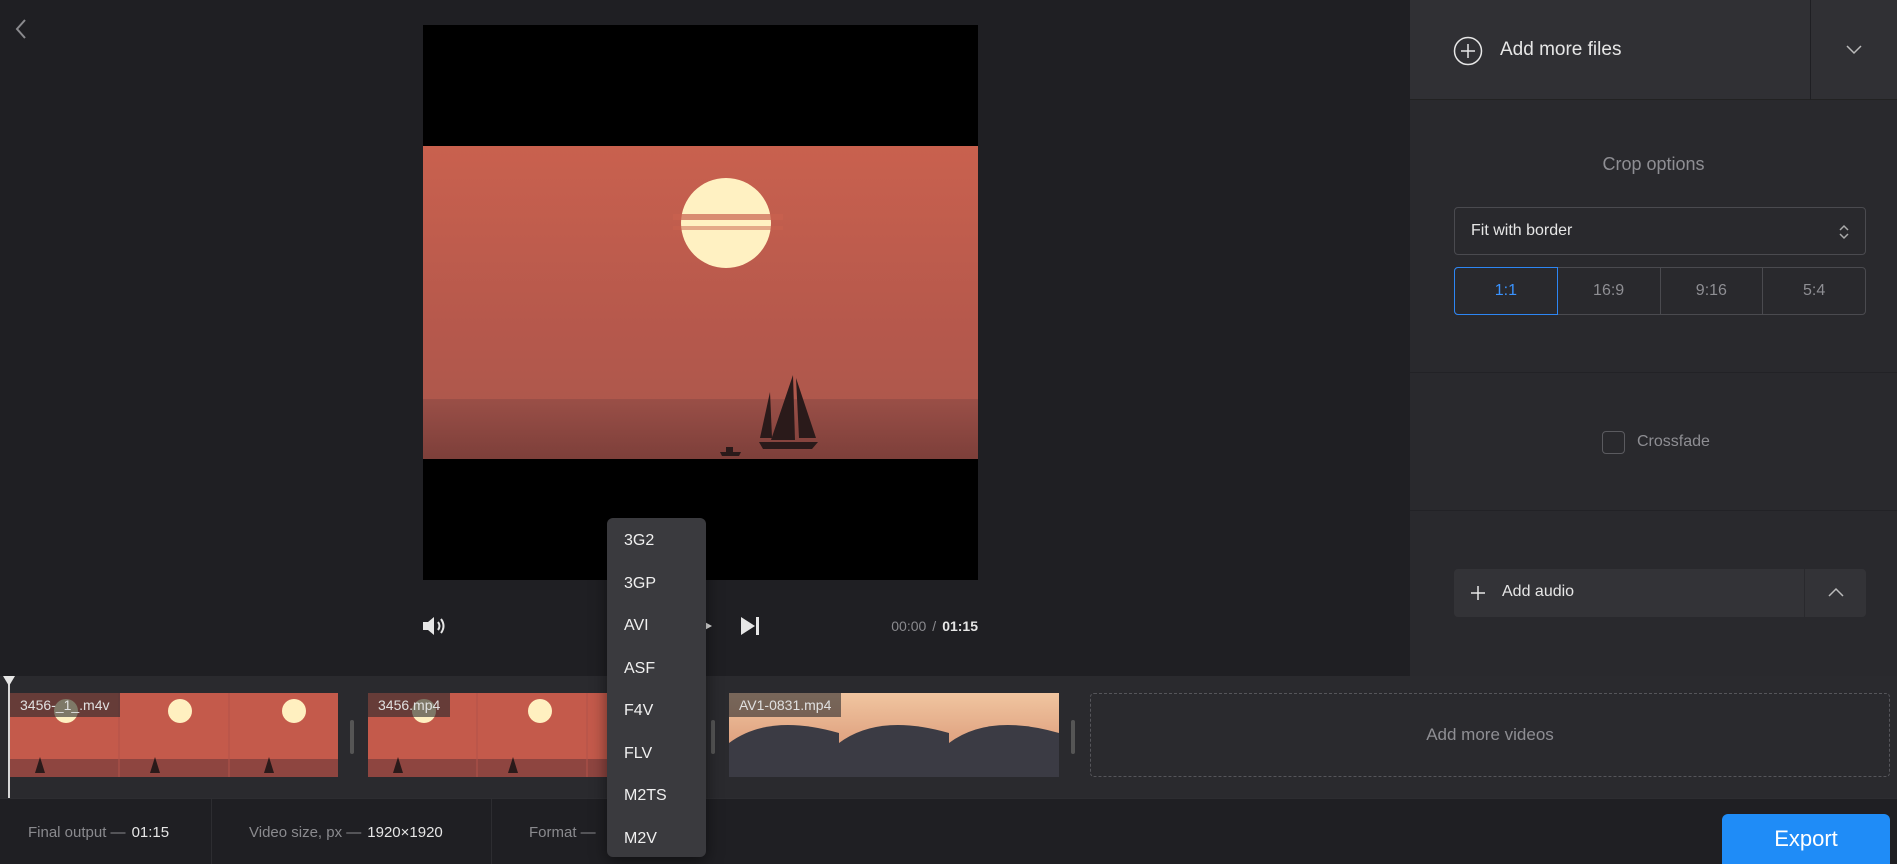  Describe the element at coordinates (656, 796) in the screenshot. I see `format-option-m2ts: M2TS` at that location.